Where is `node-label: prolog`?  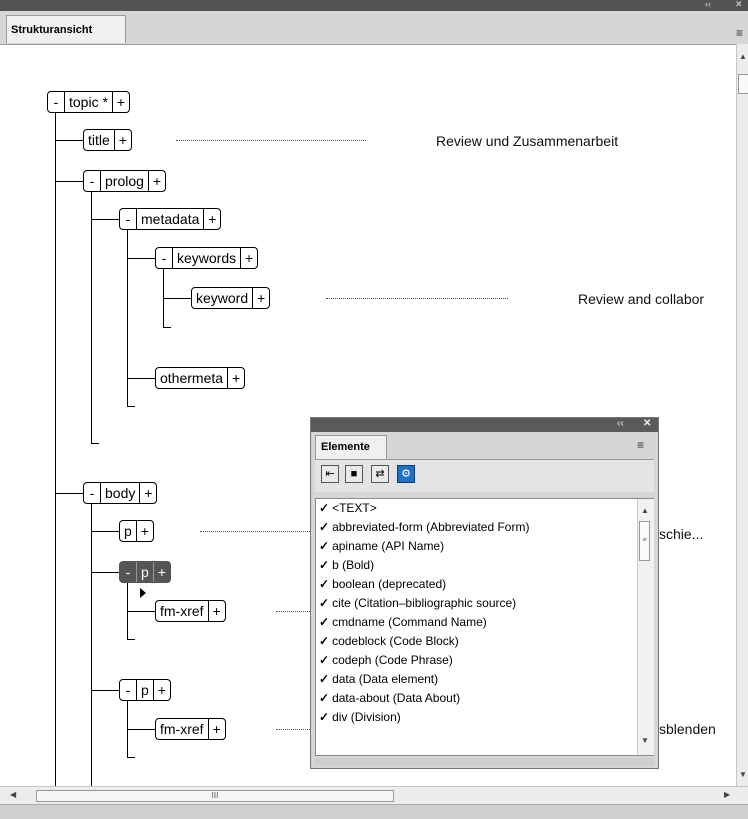
node-label: prolog is located at coordinates (124, 181).